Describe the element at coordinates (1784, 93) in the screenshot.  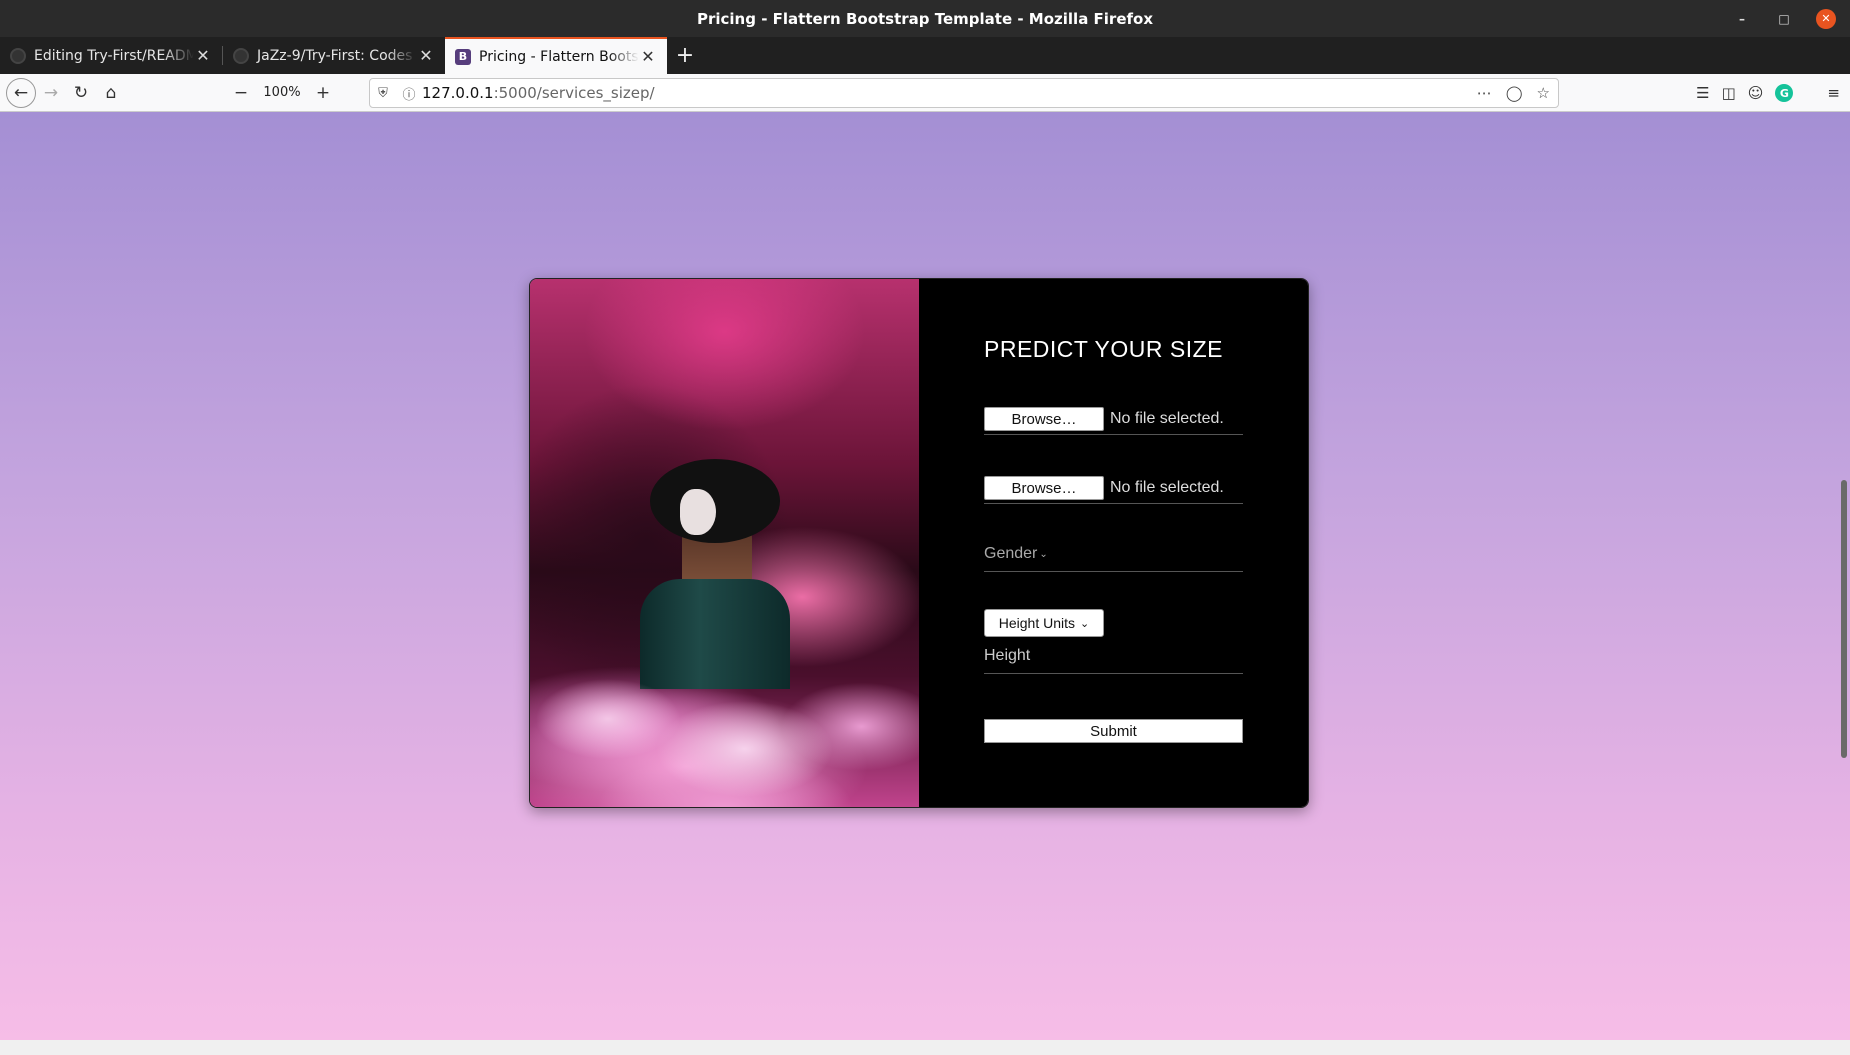
I see `grammarly-icon: G` at that location.